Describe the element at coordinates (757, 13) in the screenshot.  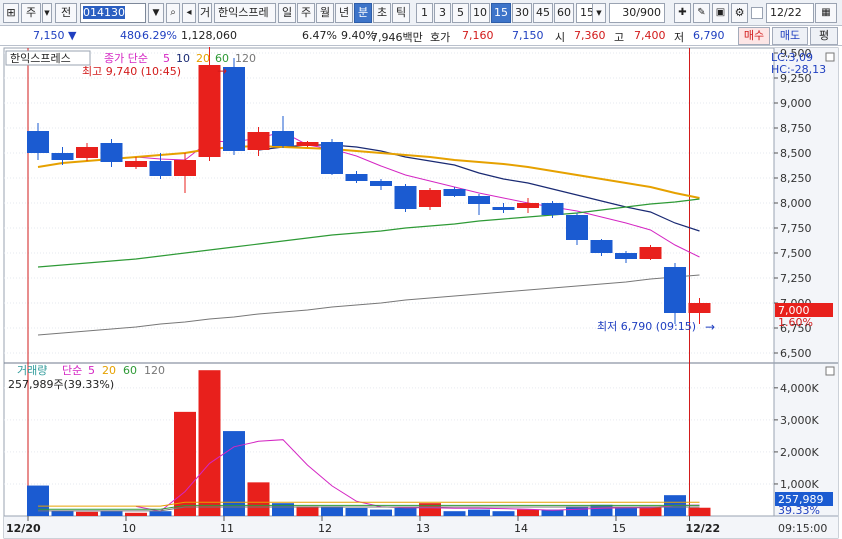
I see `date-checkbox` at that location.